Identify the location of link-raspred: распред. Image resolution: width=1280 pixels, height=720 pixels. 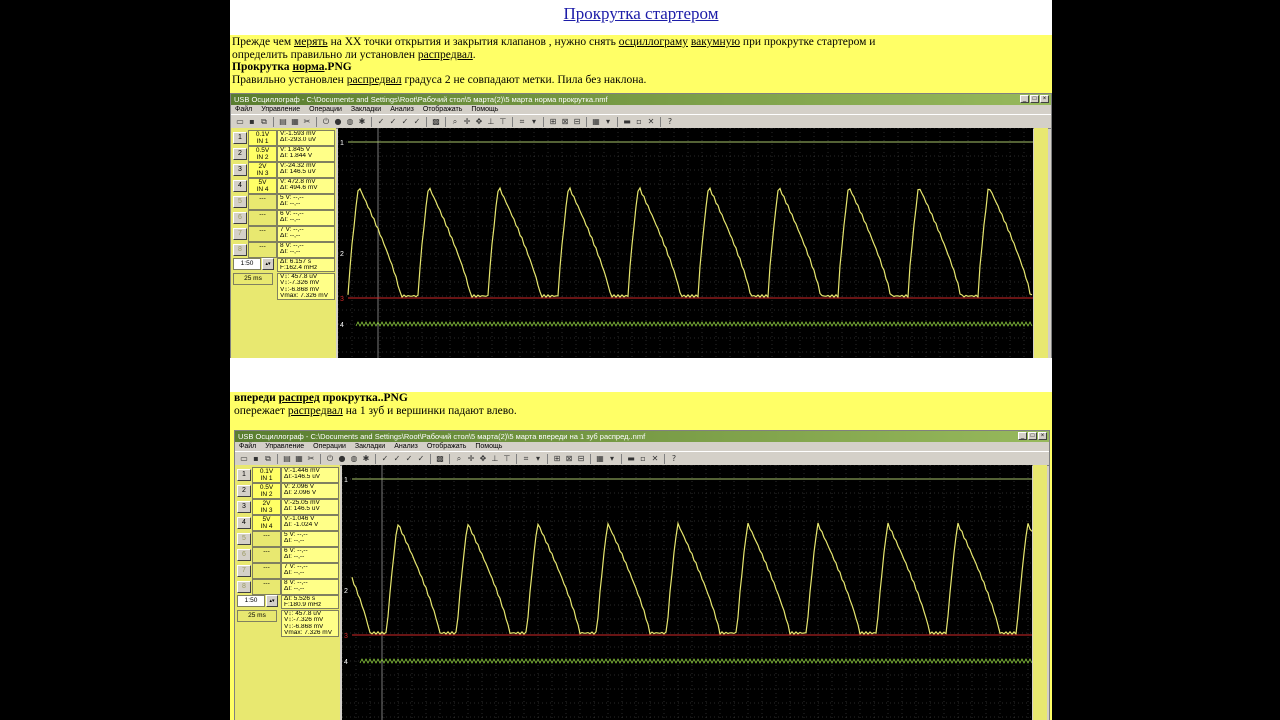
(299, 398).